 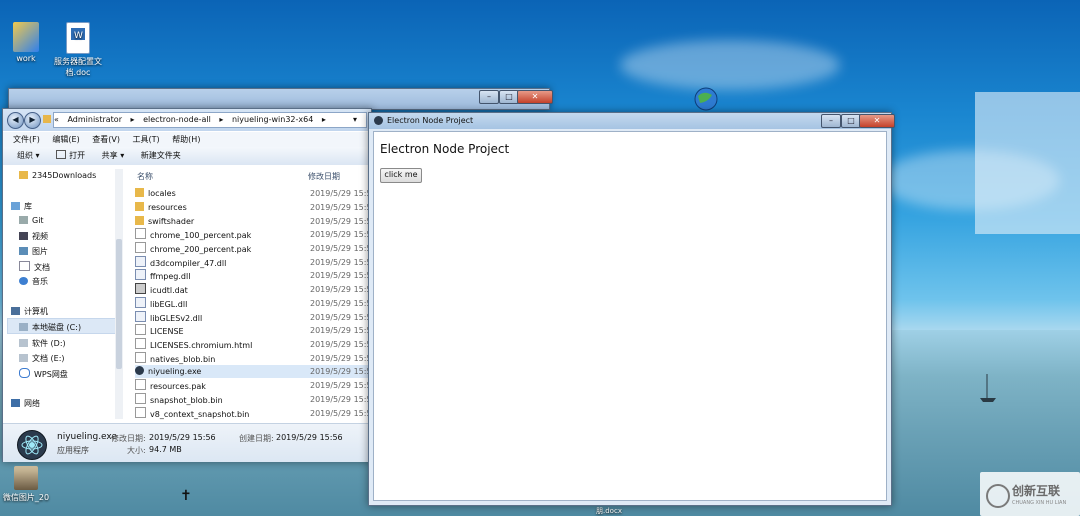 What do you see at coordinates (256, 330) in the screenshot?
I see `file-row: LICENSE 2019/5/29 15:55` at bounding box center [256, 330].